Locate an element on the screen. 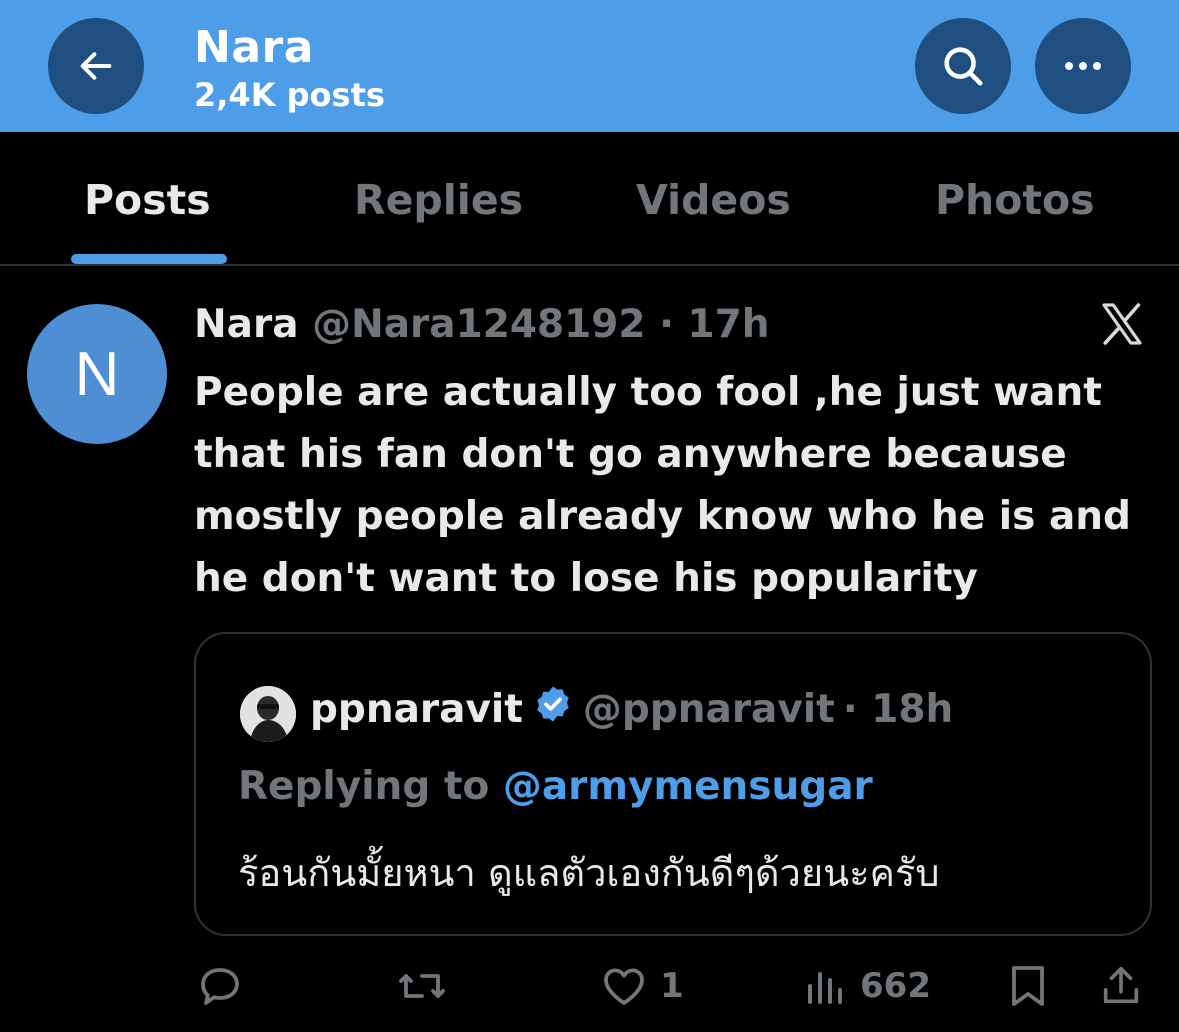 This screenshot has height=1032, width=1179. quoted-meta: ppnaravit @ppnaravit · 18h is located at coordinates (631, 709).